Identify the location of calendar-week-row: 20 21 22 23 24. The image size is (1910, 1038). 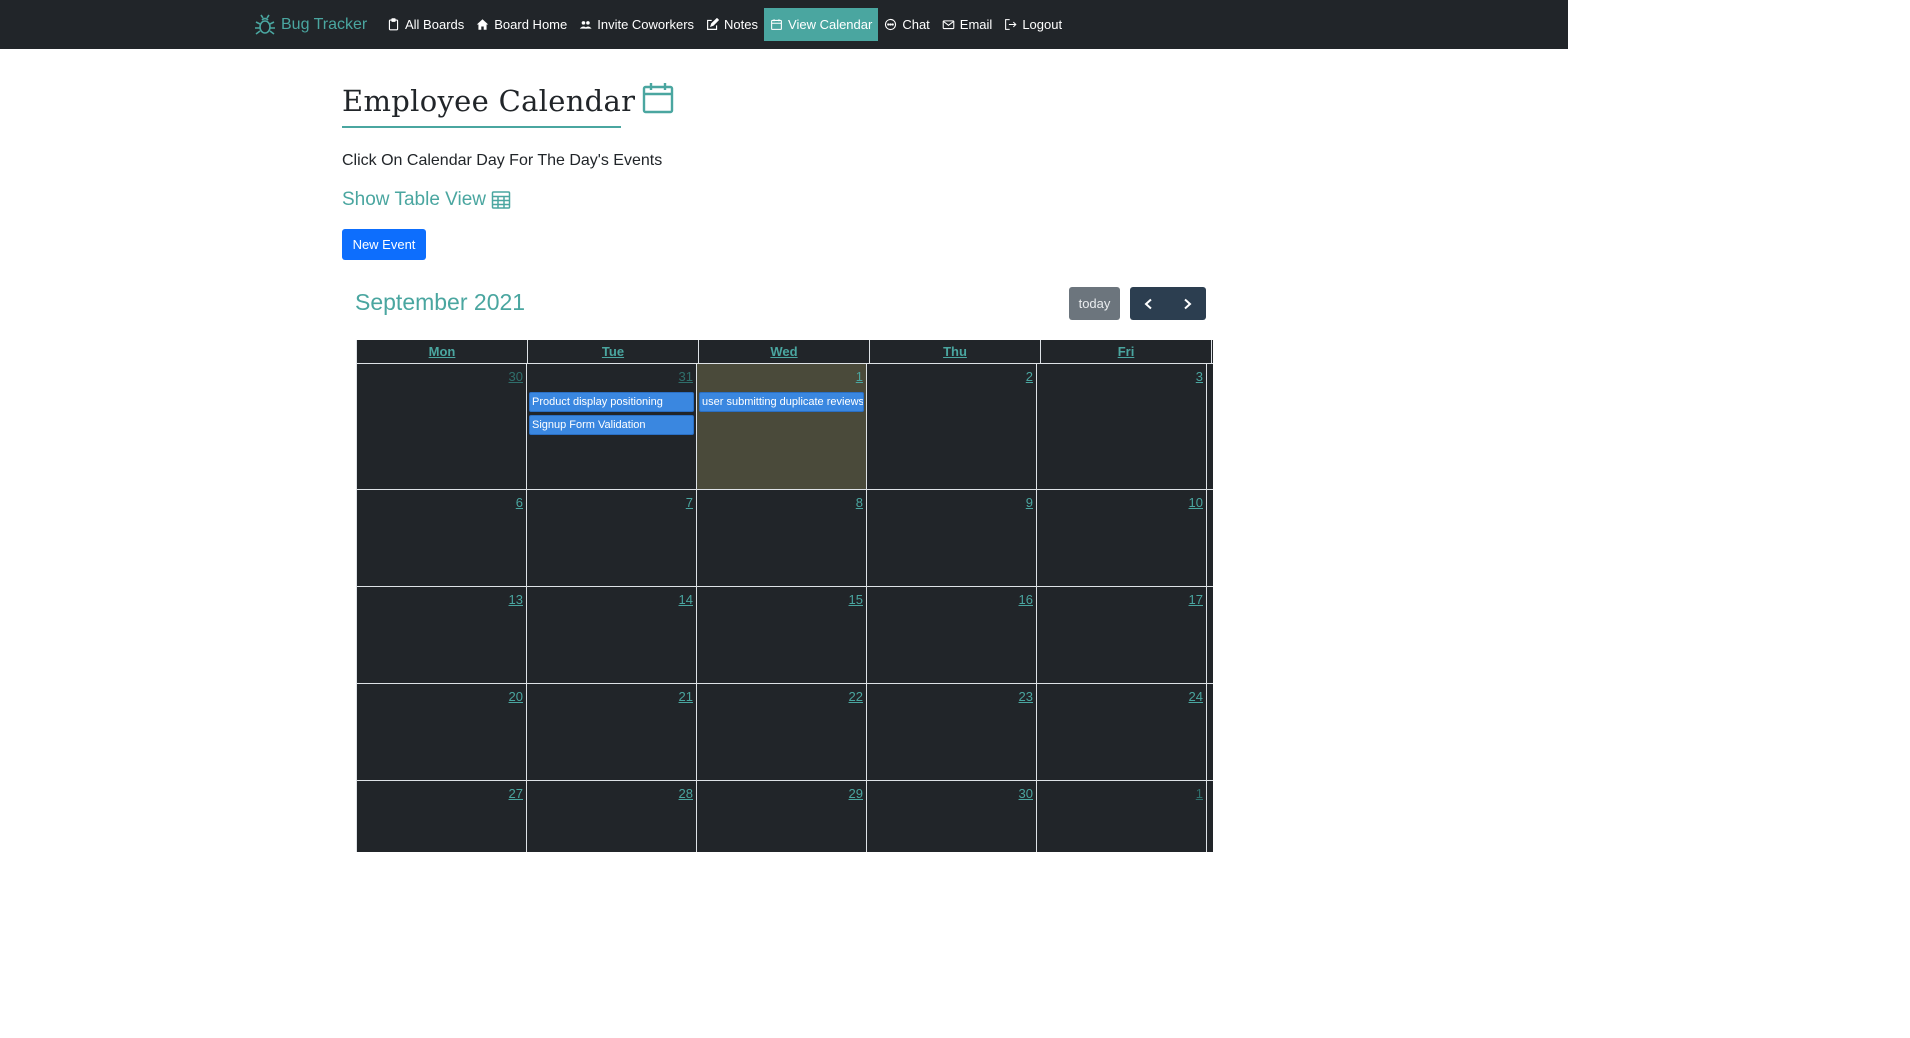
(785, 732).